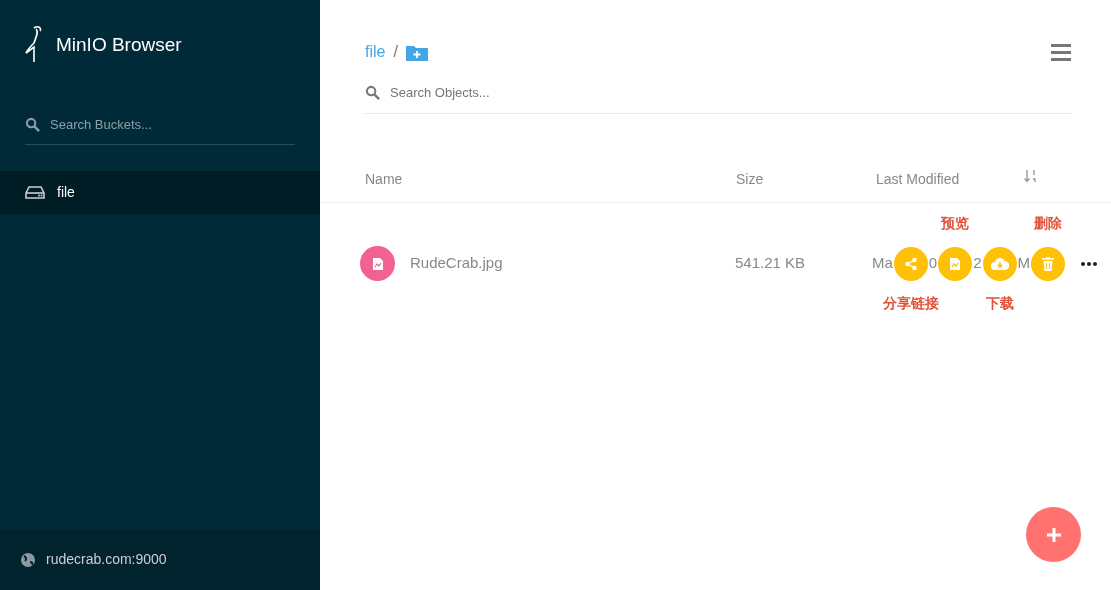 This screenshot has height=590, width=1111. I want to click on delete-button, so click(1048, 263).